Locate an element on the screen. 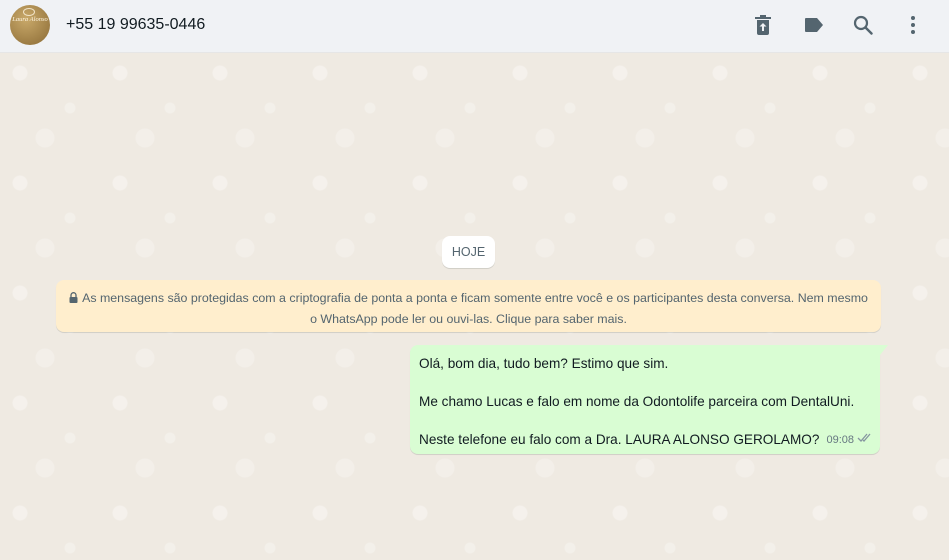 Image resolution: width=949 pixels, height=560 pixels. double-check-icon is located at coordinates (865, 440).